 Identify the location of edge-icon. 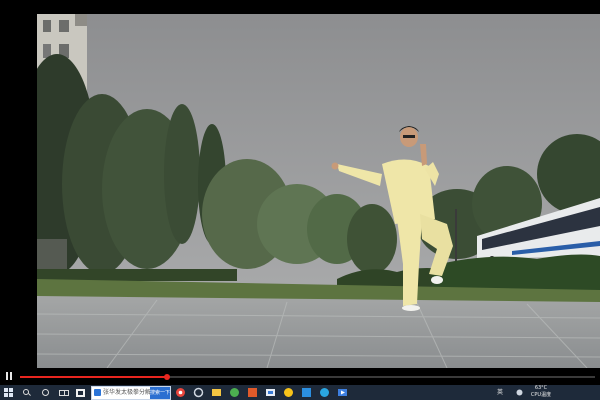
(252, 392).